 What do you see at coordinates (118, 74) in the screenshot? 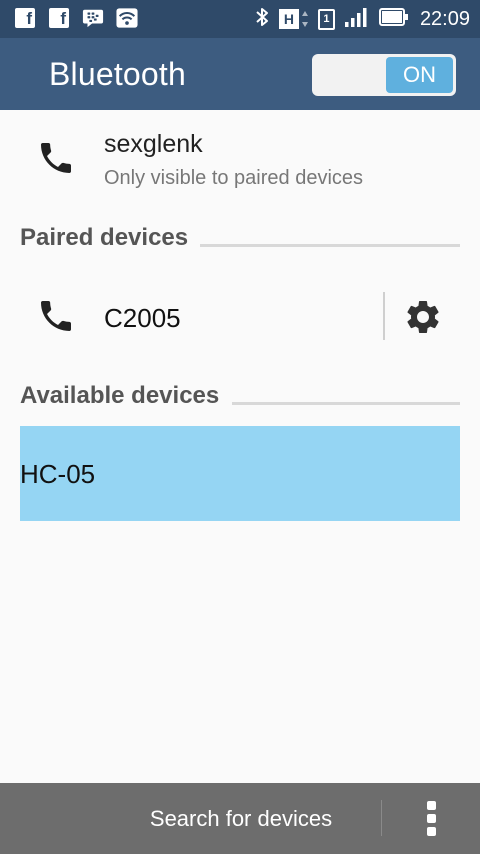
I see `page-title: Bluetooth` at bounding box center [118, 74].